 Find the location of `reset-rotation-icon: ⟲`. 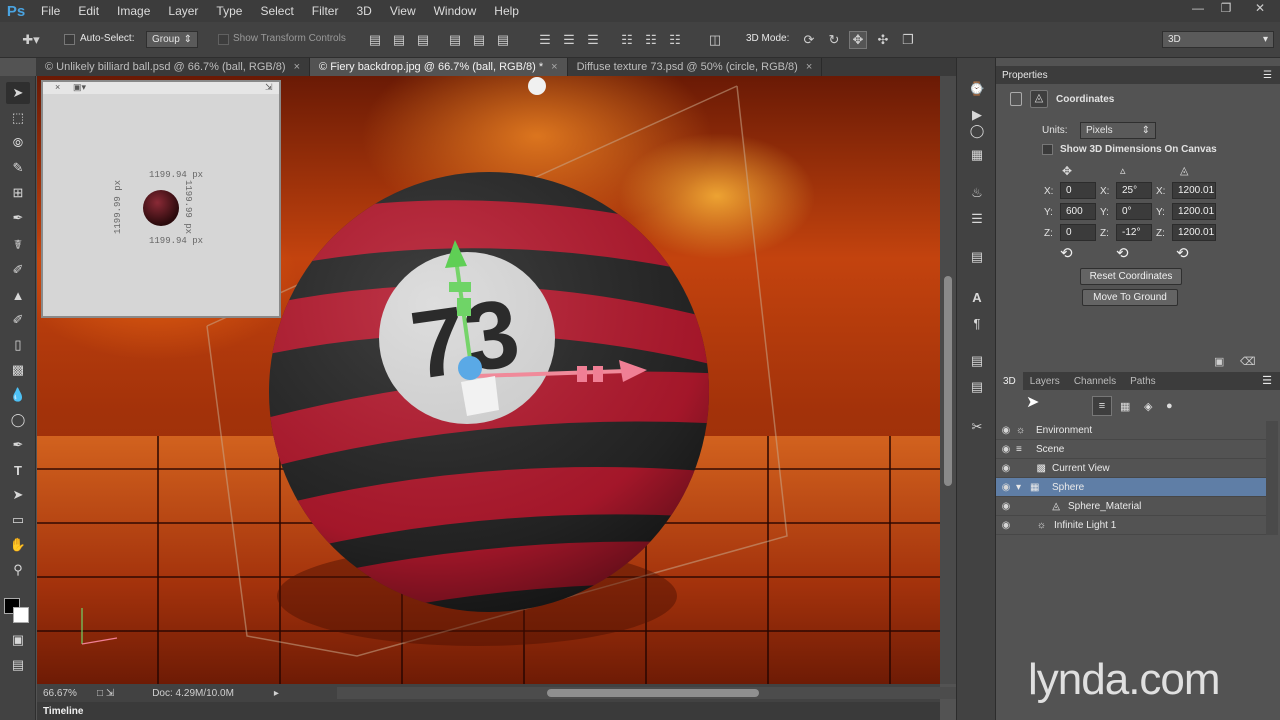

reset-rotation-icon: ⟲ is located at coordinates (1122, 253).